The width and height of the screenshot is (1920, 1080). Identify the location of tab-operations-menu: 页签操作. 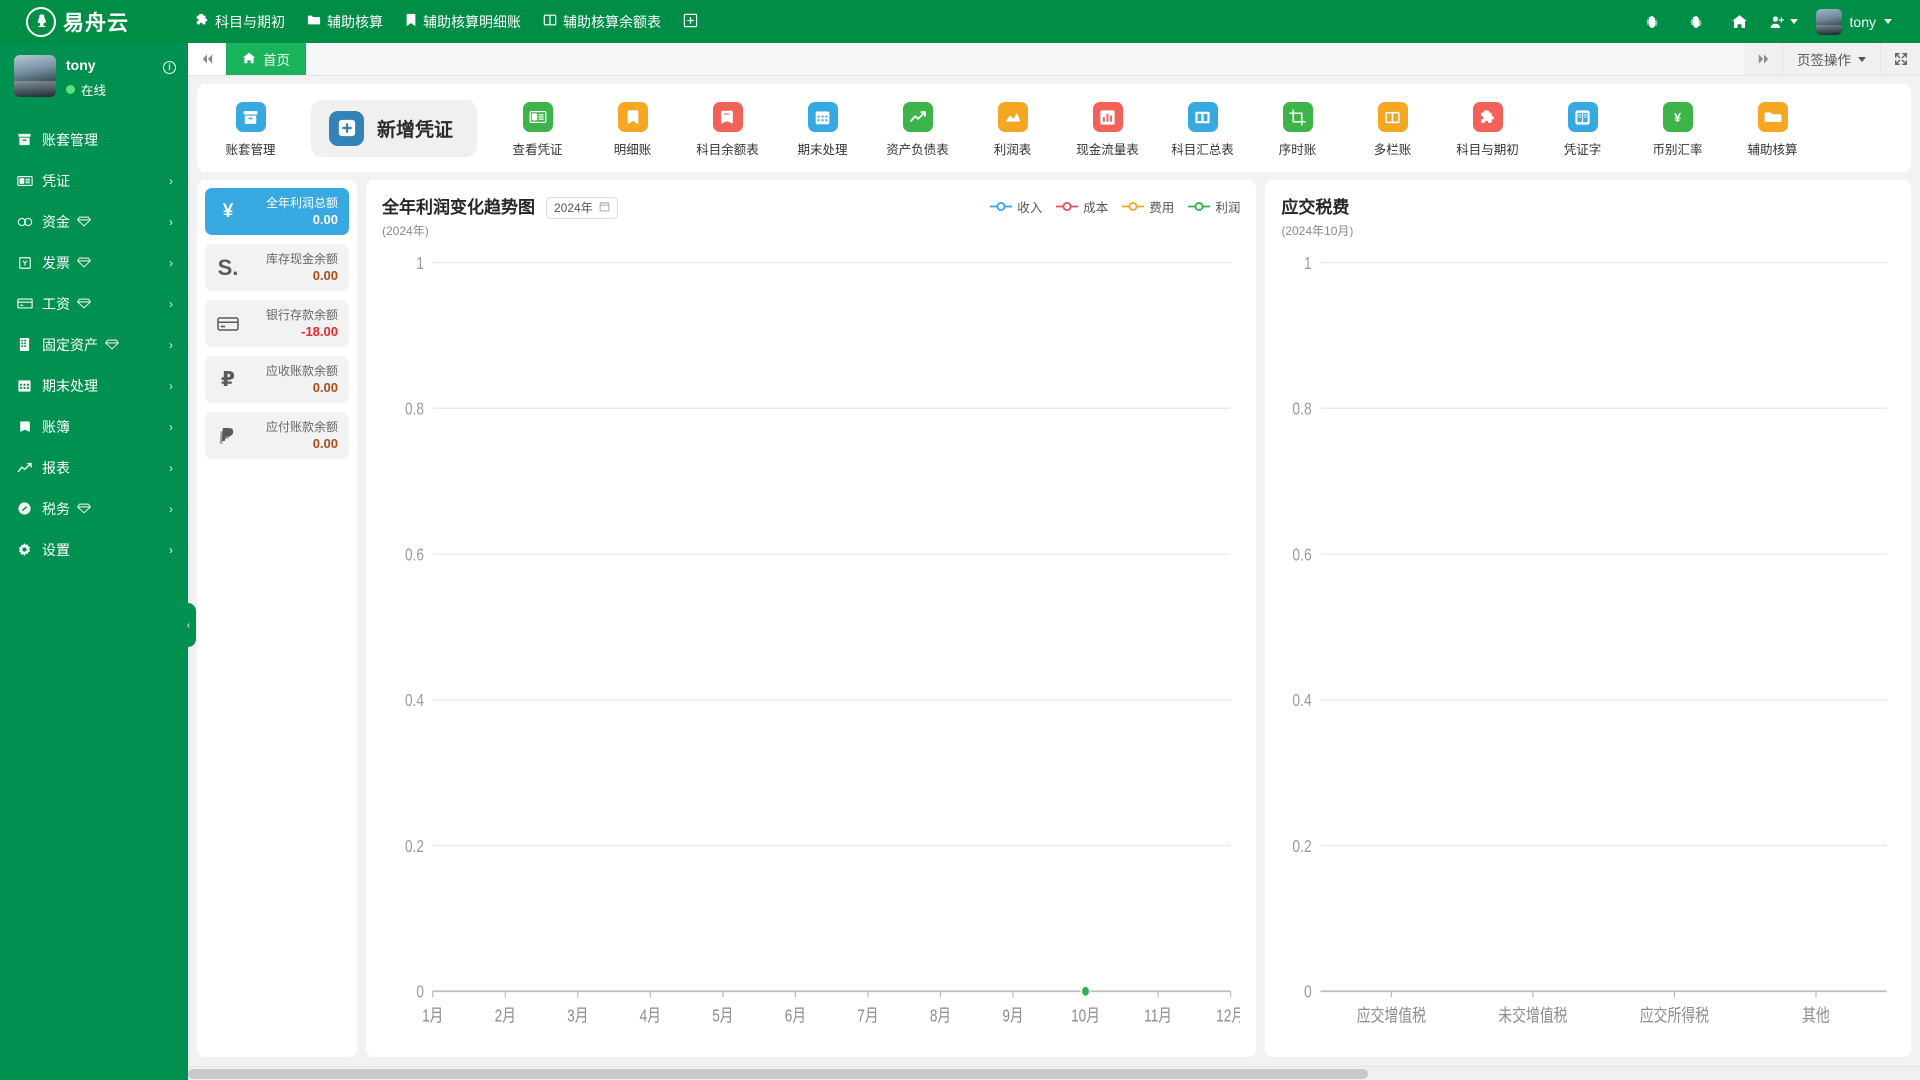
(1831, 59).